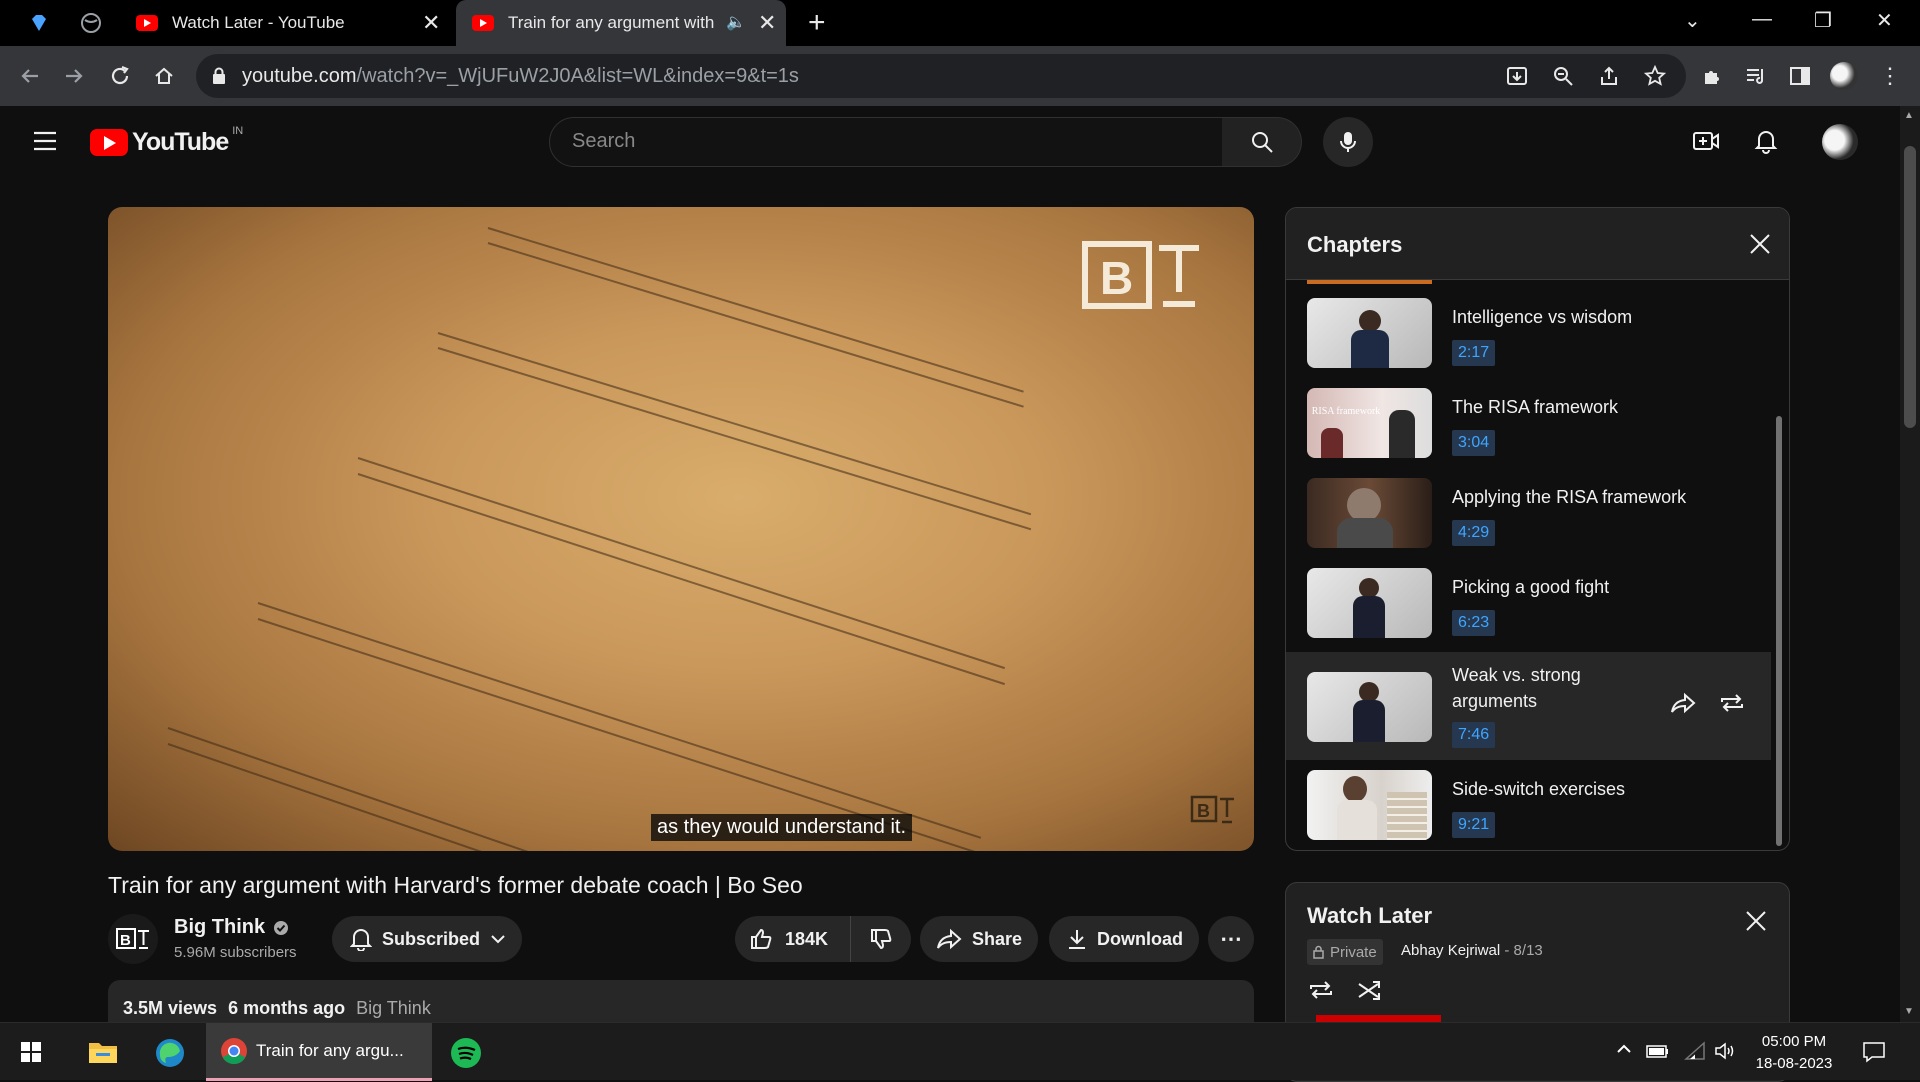  I want to click on chapter-timestamp: 7:46, so click(1474, 735).